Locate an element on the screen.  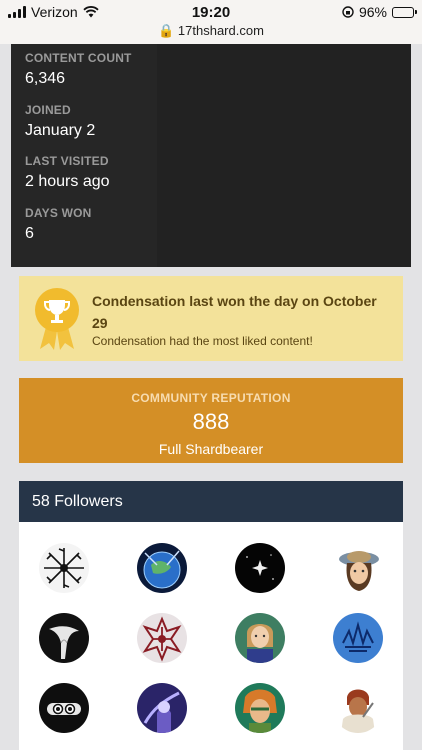
stat-value: January 2 is located at coordinates (60, 130).